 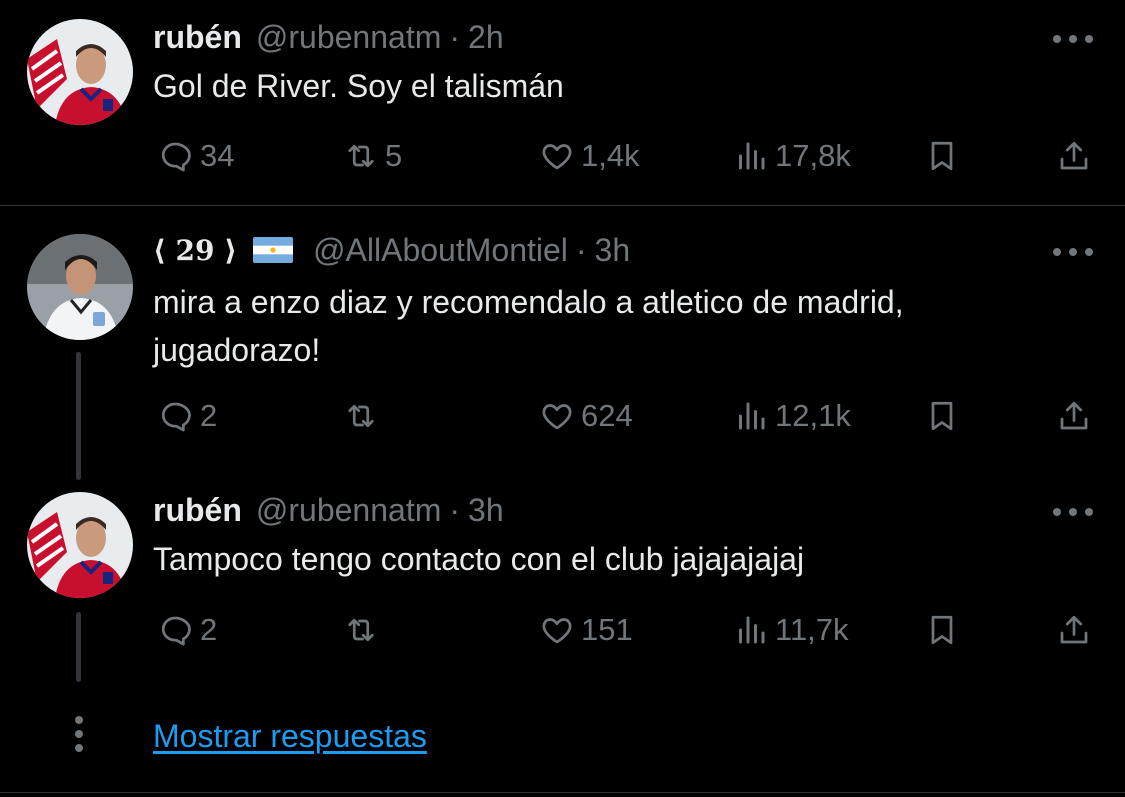 I want to click on views-button: 12,1k, so click(x=792, y=416).